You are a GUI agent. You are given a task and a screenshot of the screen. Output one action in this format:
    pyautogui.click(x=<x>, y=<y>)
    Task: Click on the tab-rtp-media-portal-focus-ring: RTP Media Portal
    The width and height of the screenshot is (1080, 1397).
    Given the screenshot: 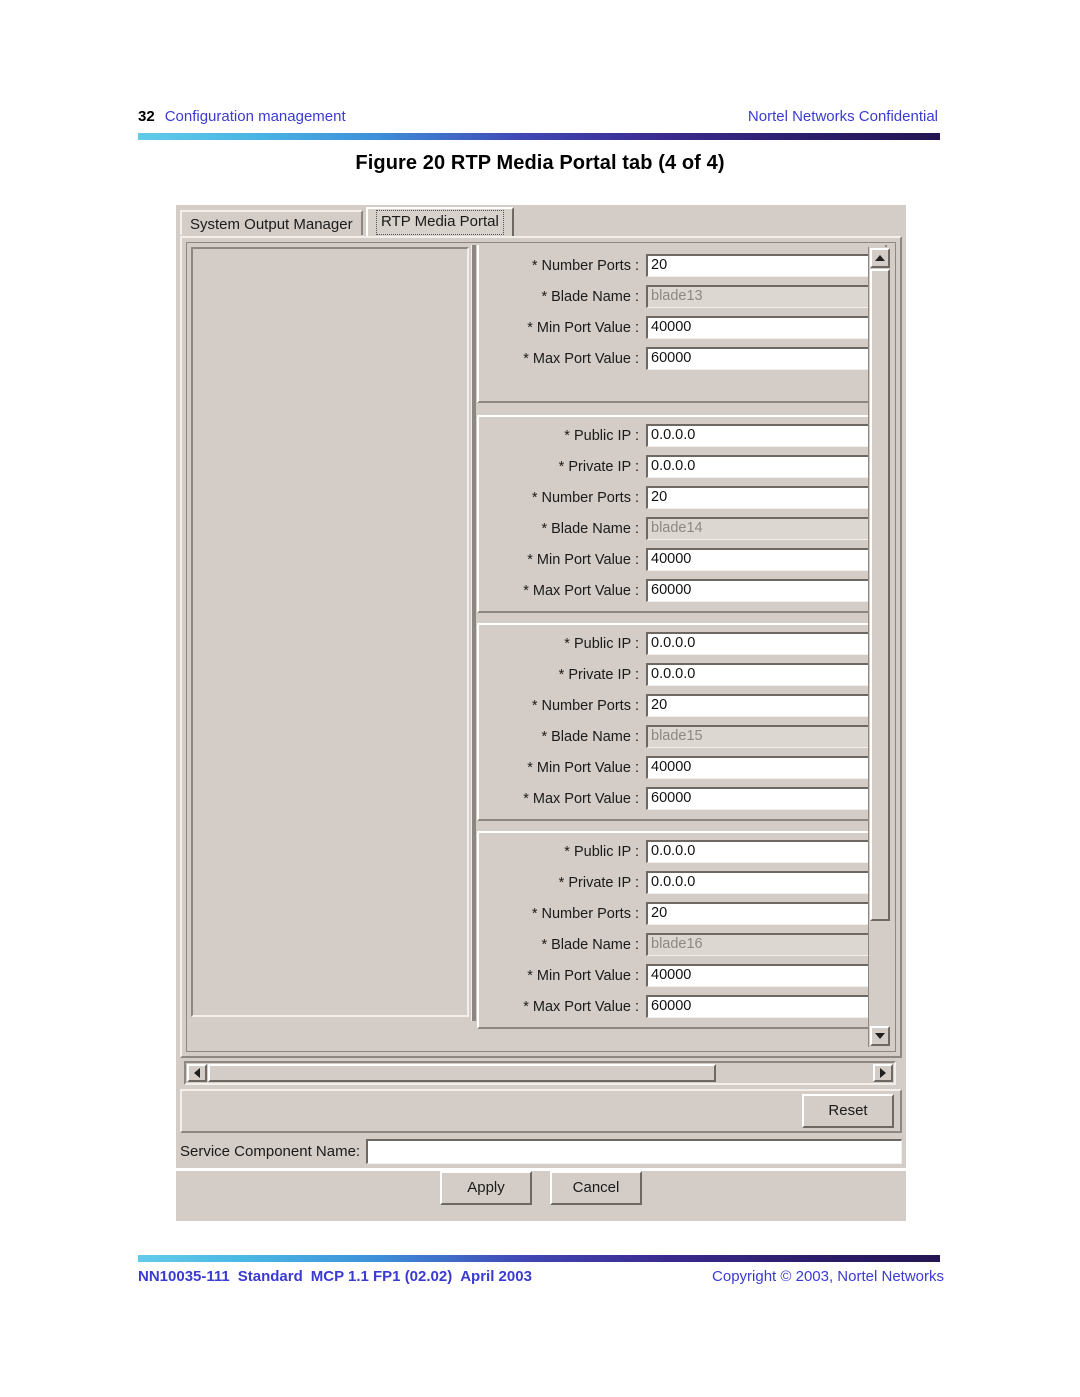 What is the action you would take?
    pyautogui.click(x=440, y=222)
    